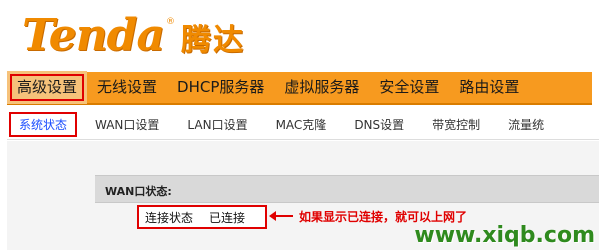  What do you see at coordinates (281, 216) in the screenshot?
I see `arrow-left-icon` at bounding box center [281, 216].